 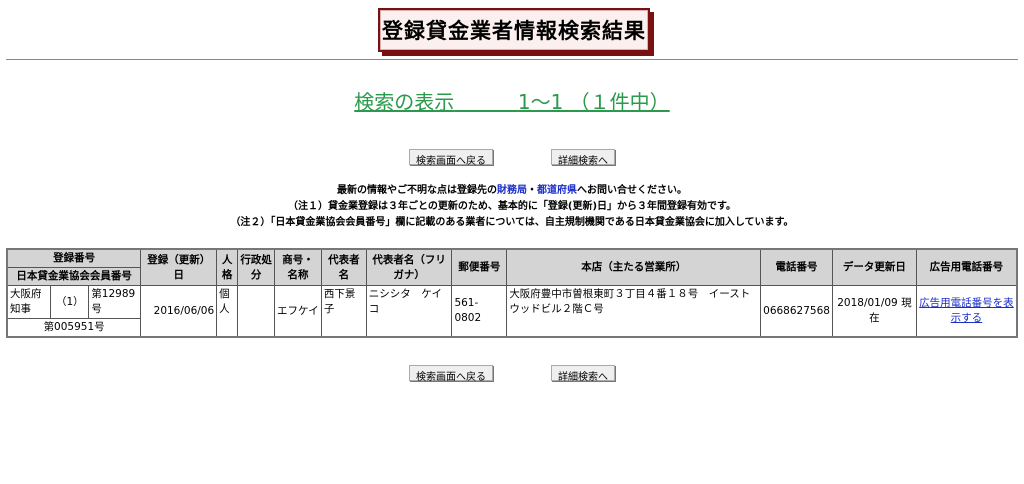 I want to click on show-ad-phone-link: 広告用電話番号を表示する, so click(x=966, y=310).